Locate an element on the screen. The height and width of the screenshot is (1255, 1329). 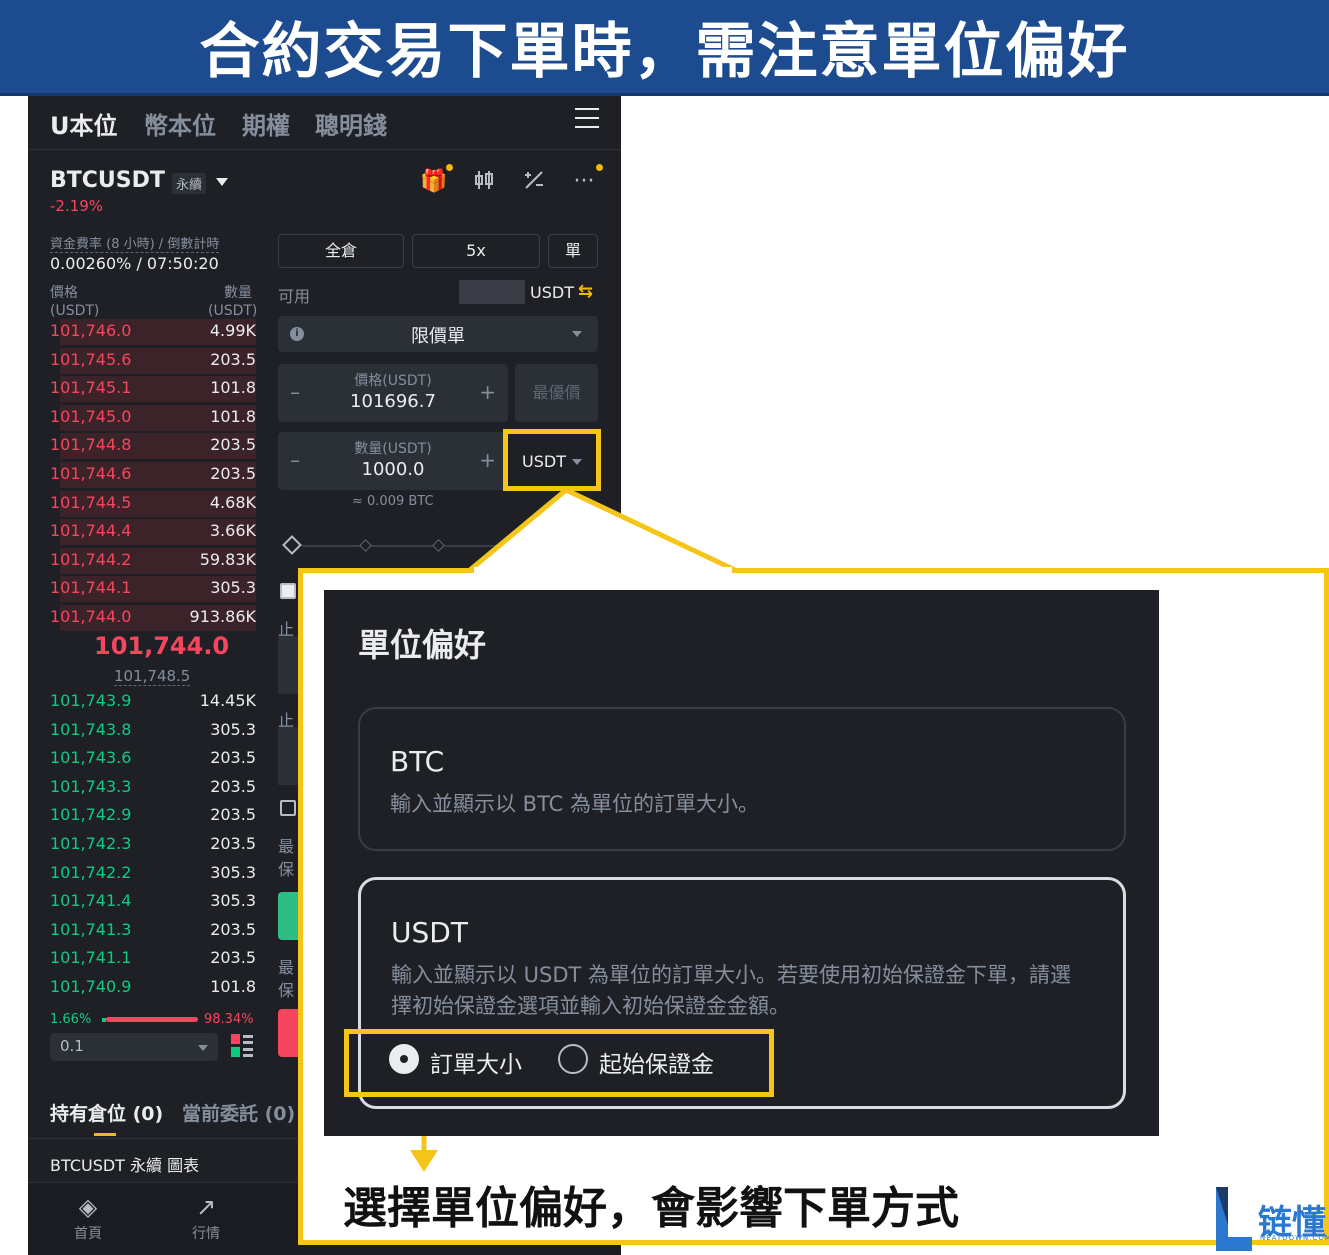
tab-usdt-m: U本位 is located at coordinates (84, 123).